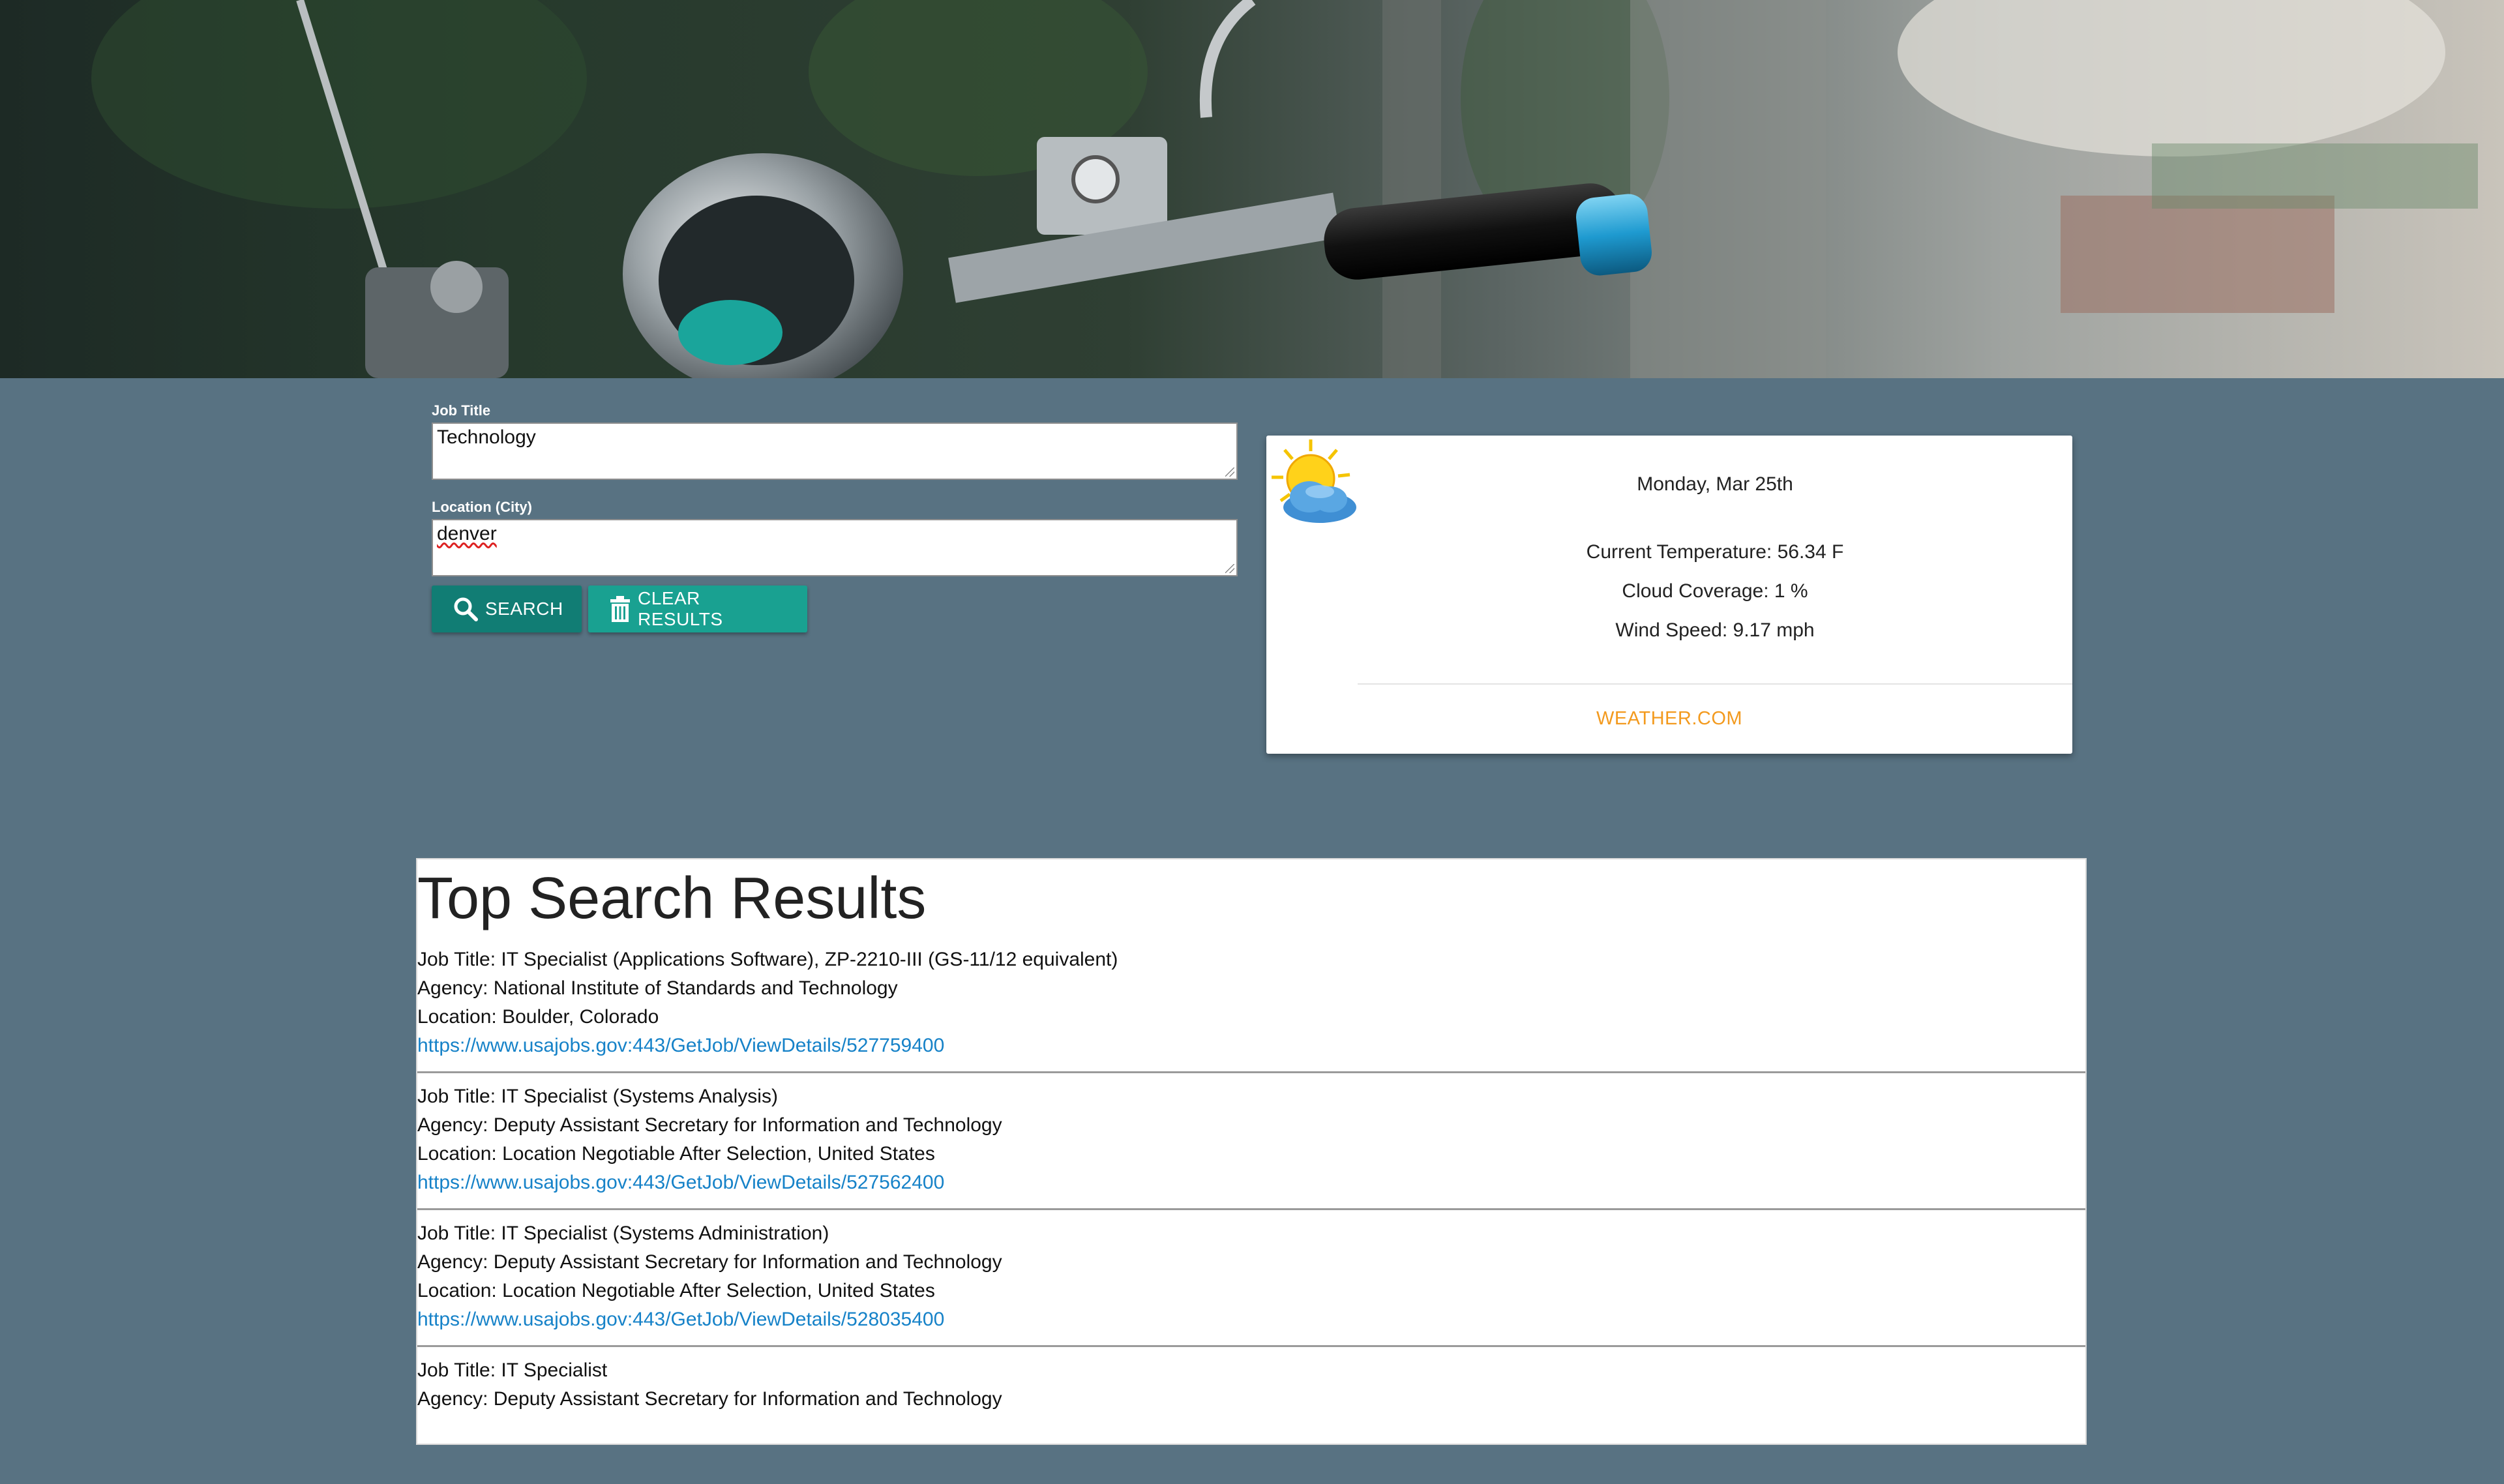  Describe the element at coordinates (835, 547) in the screenshot. I see `location-input: denver` at that location.